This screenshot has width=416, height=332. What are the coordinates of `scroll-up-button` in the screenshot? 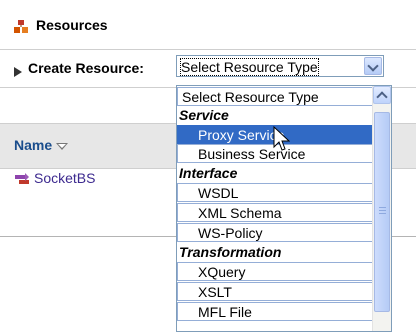 It's located at (382, 95).